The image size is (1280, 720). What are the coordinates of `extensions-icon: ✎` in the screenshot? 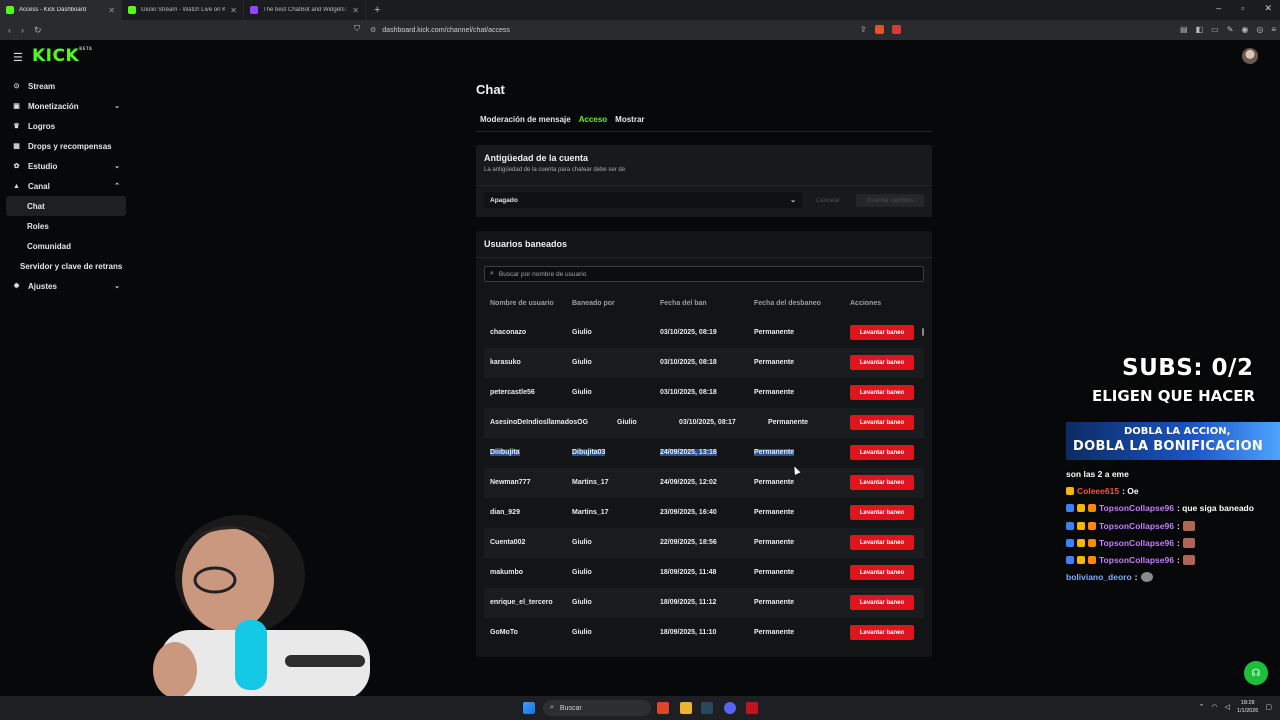 It's located at (1230, 29).